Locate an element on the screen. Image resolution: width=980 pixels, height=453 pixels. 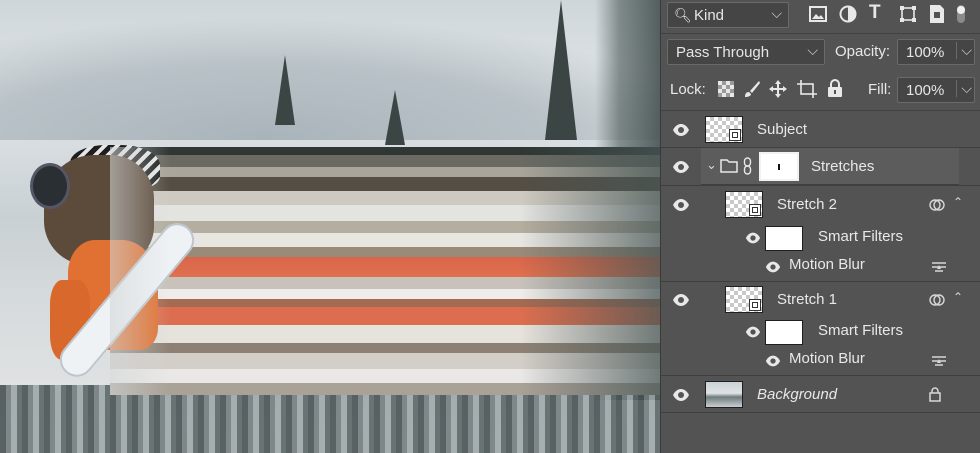
adjustment-filter-icon is located at coordinates (848, 15).